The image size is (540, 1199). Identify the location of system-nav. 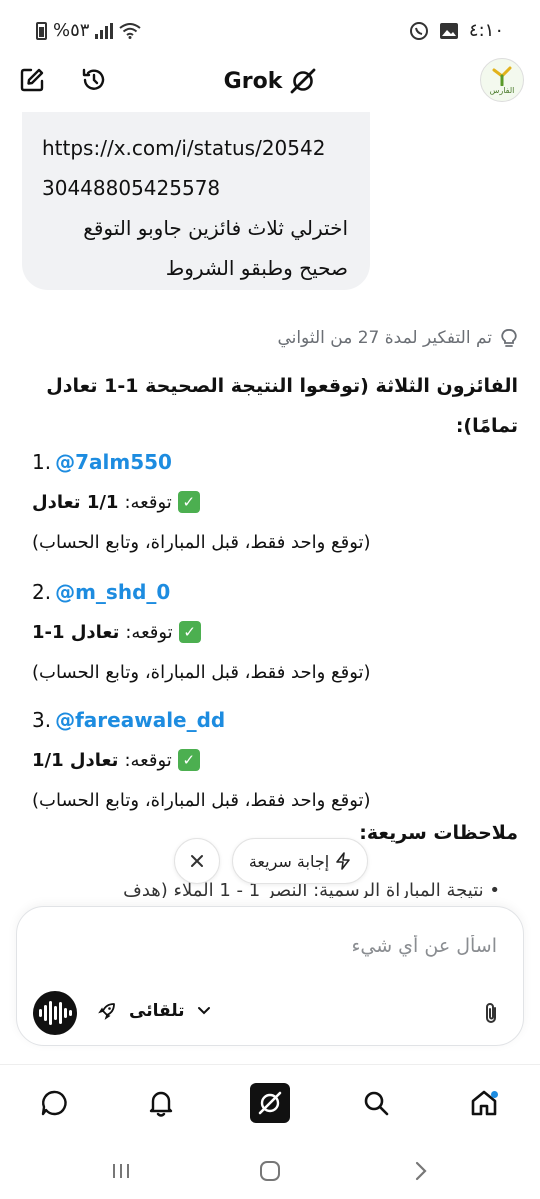
(270, 1171).